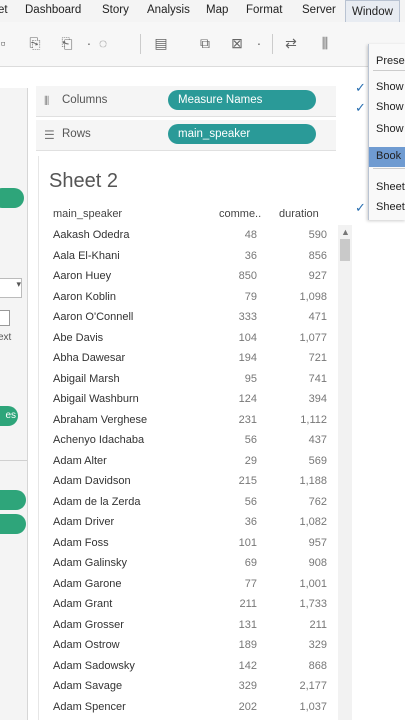 This screenshot has width=405, height=720. Describe the element at coordinates (168, 10) in the screenshot. I see `menu-analysis: Analysis` at that location.